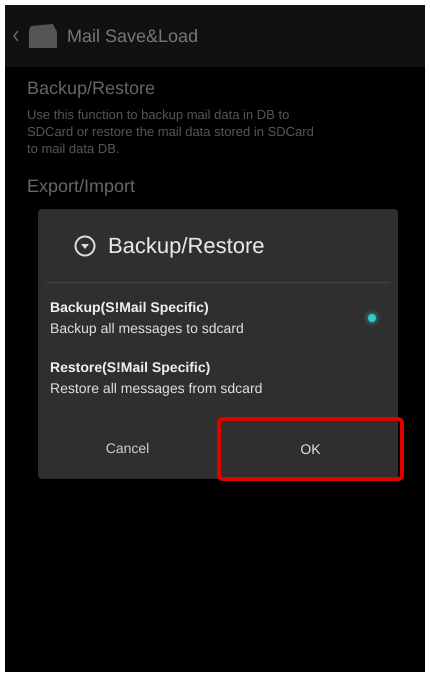  What do you see at coordinates (127, 448) in the screenshot?
I see `dialog-button: Cancel` at bounding box center [127, 448].